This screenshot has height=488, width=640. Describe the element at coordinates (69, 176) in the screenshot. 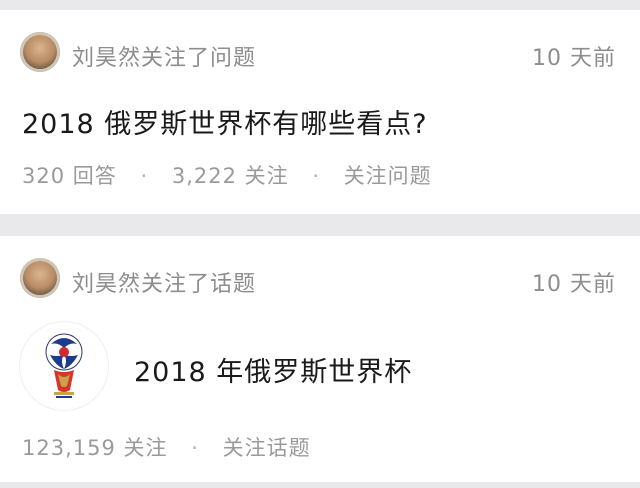

I see `answer-count: 320 回答` at that location.